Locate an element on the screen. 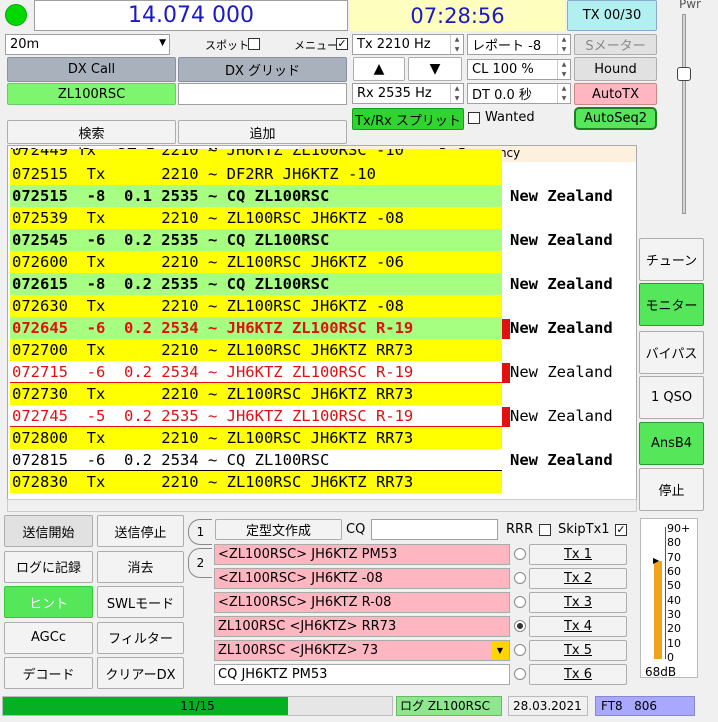  tx3-message: <ZL100RSC> JH6KTZ R-08 is located at coordinates (362, 602).